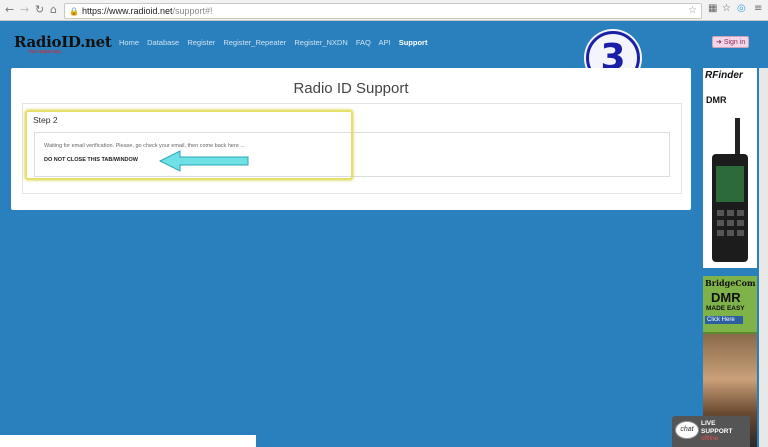 The image size is (768, 447). I want to click on nav-register-repeater: Register_Repeater, so click(254, 42).